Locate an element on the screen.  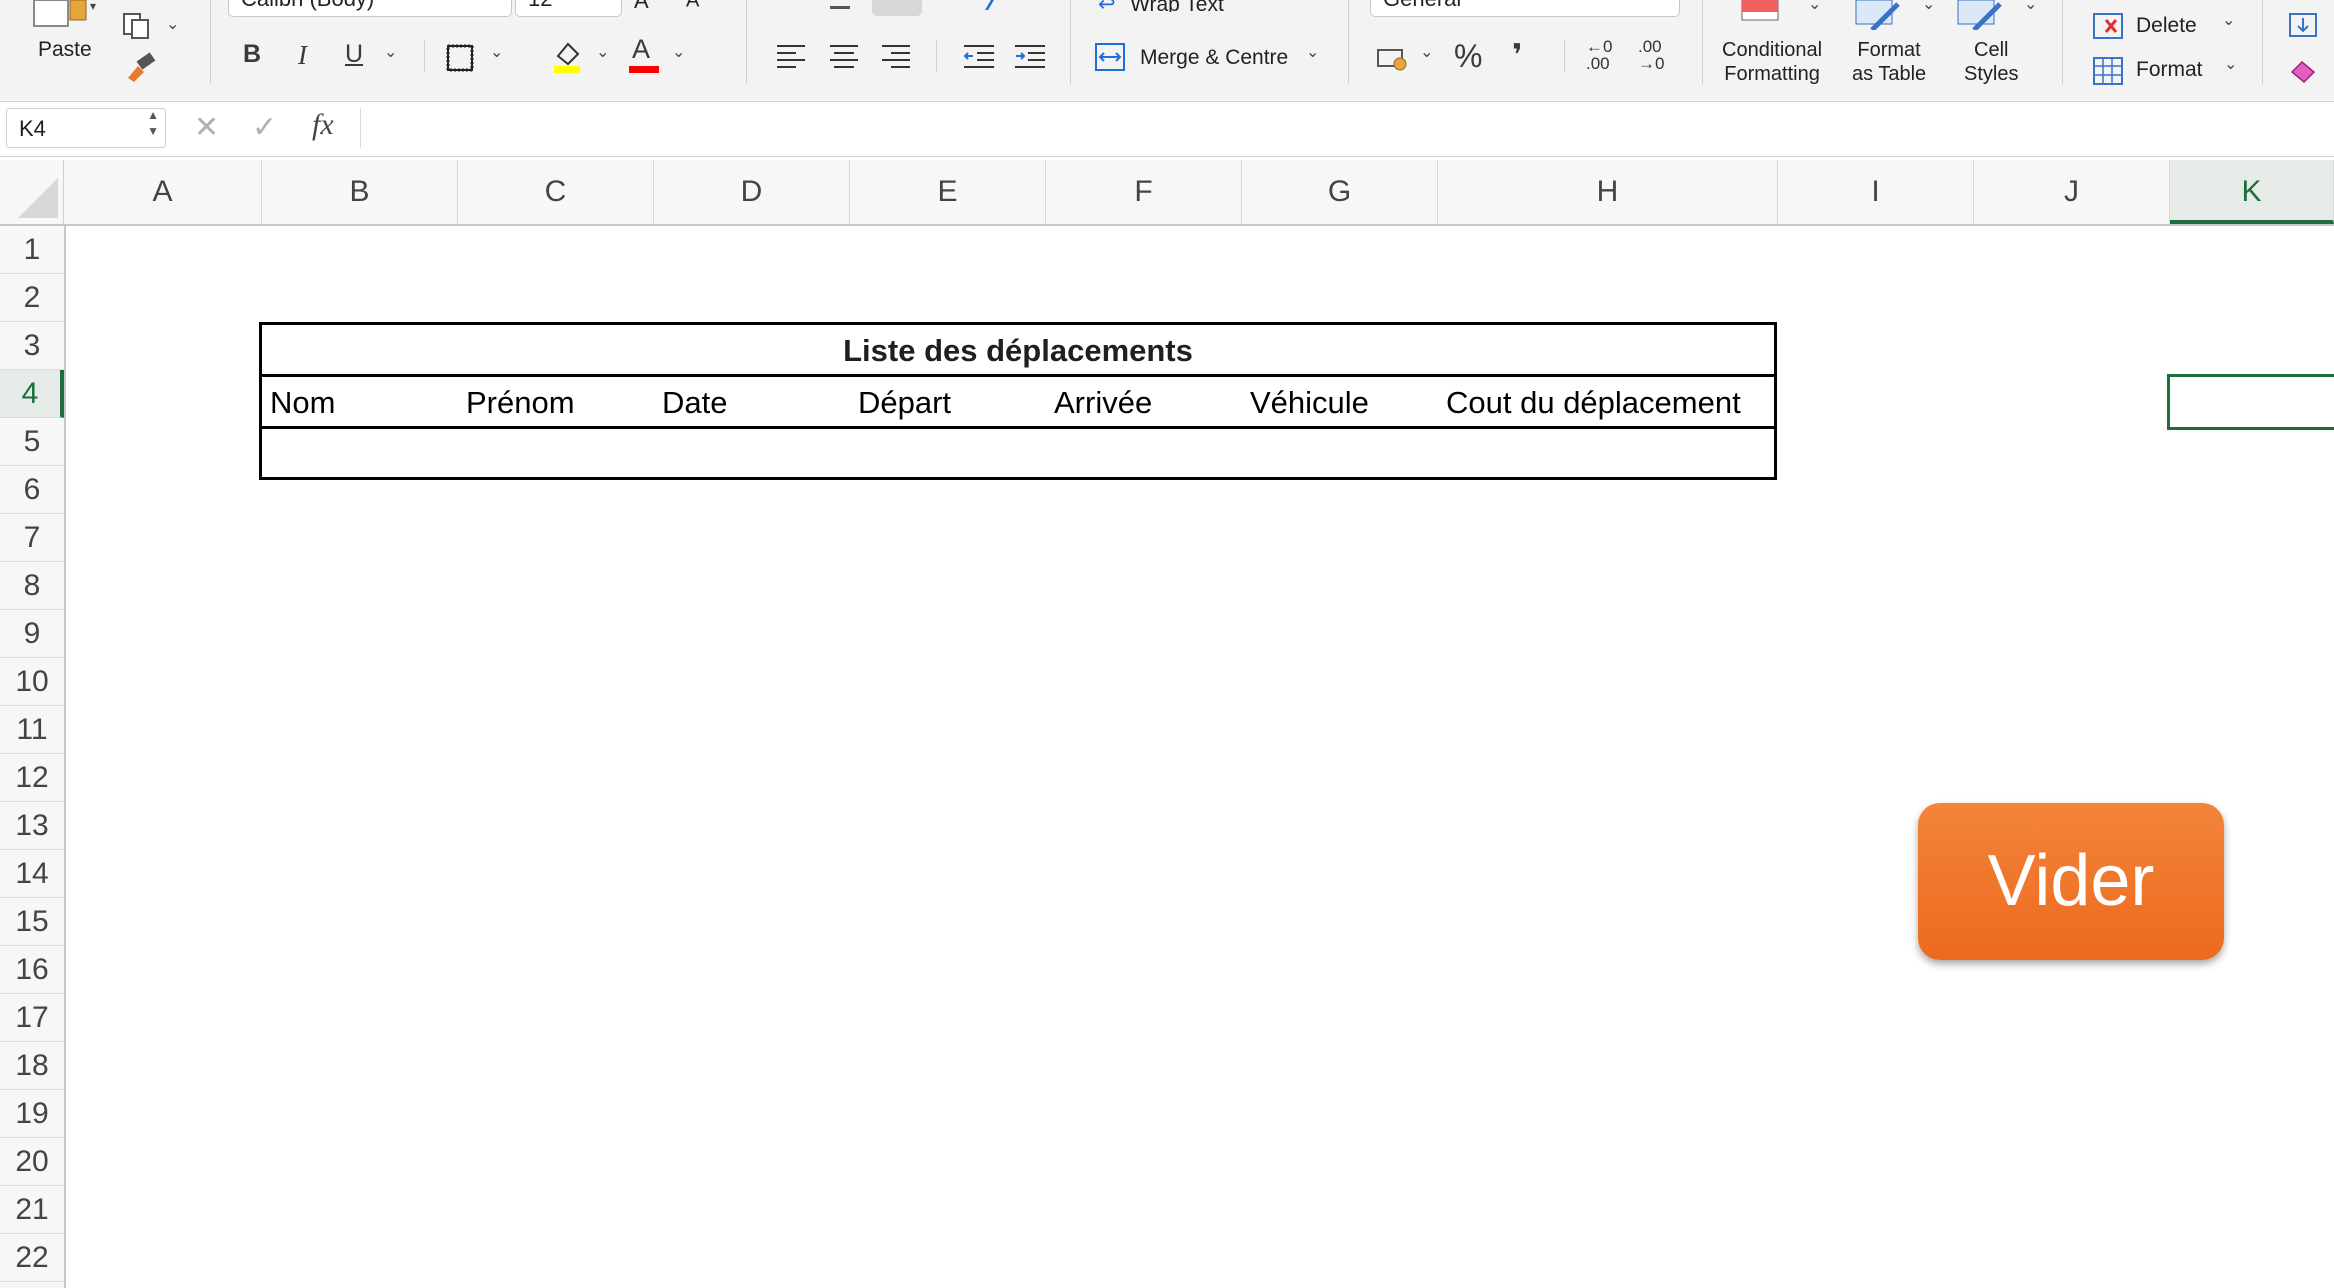
borders-icon is located at coordinates (460, 58).